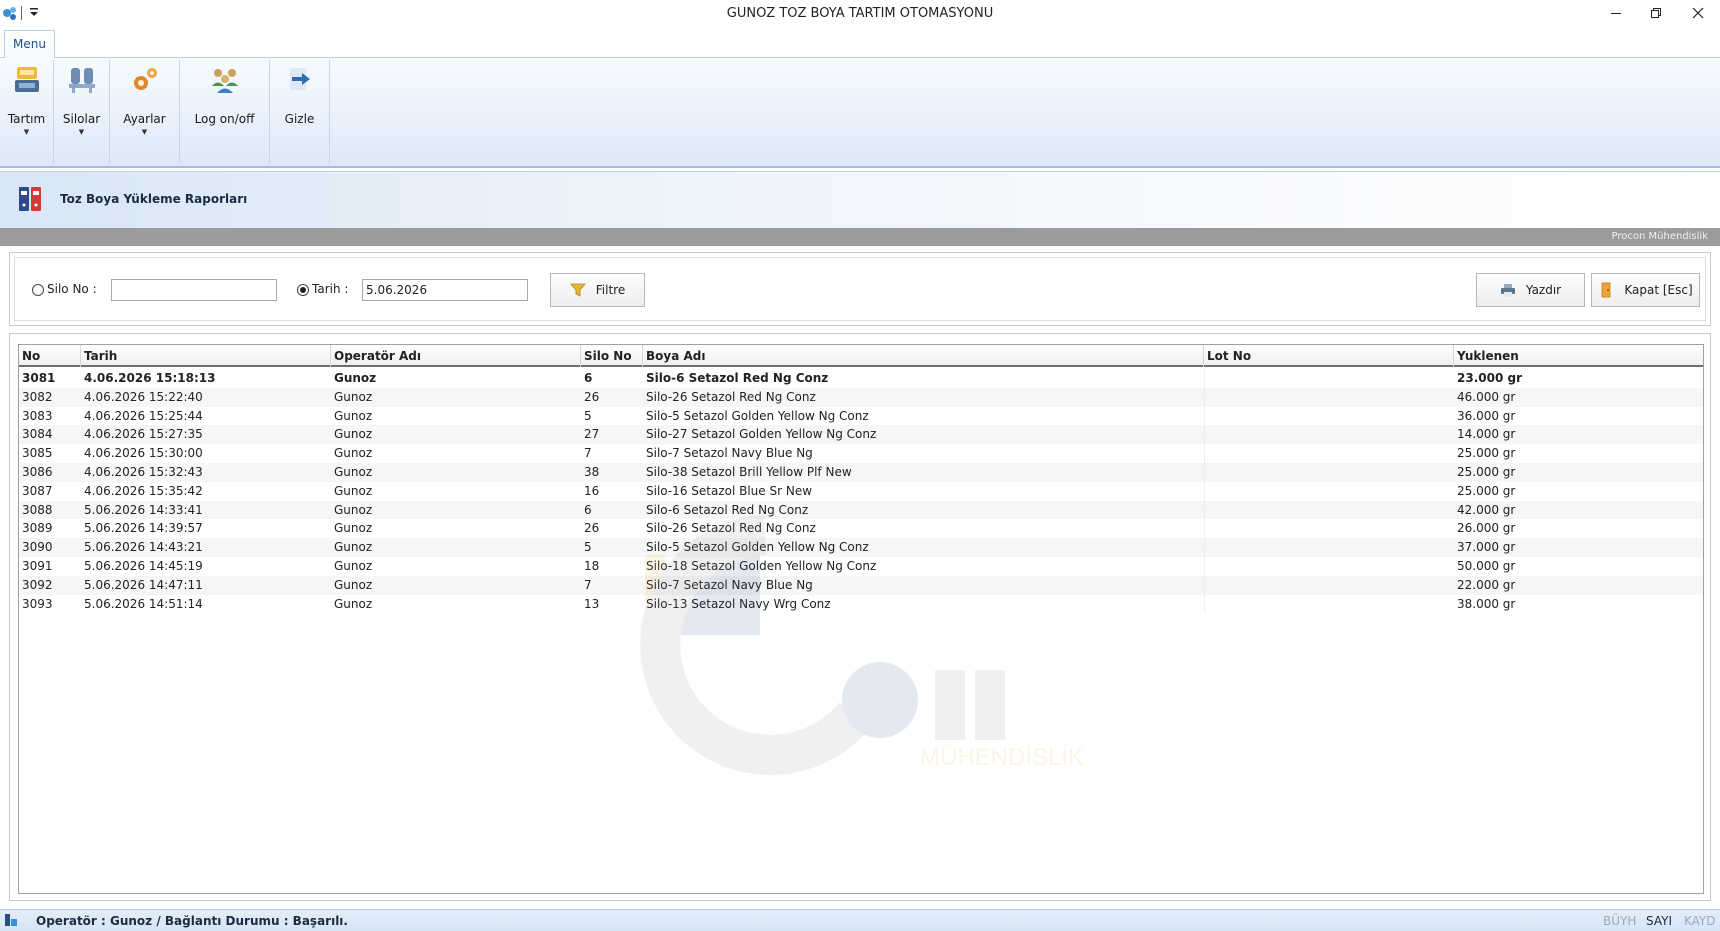 Image resolution: width=1720 pixels, height=931 pixels. I want to click on filter-button: Filtre, so click(597, 290).